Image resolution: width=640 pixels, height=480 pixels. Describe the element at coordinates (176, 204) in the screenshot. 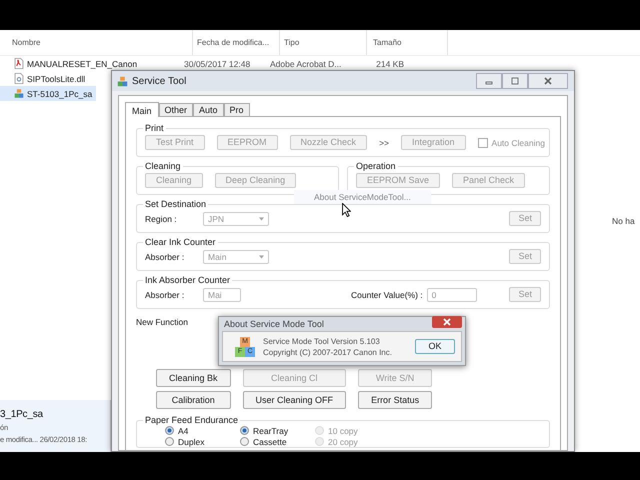

I see `group-title: Set Destination` at that location.